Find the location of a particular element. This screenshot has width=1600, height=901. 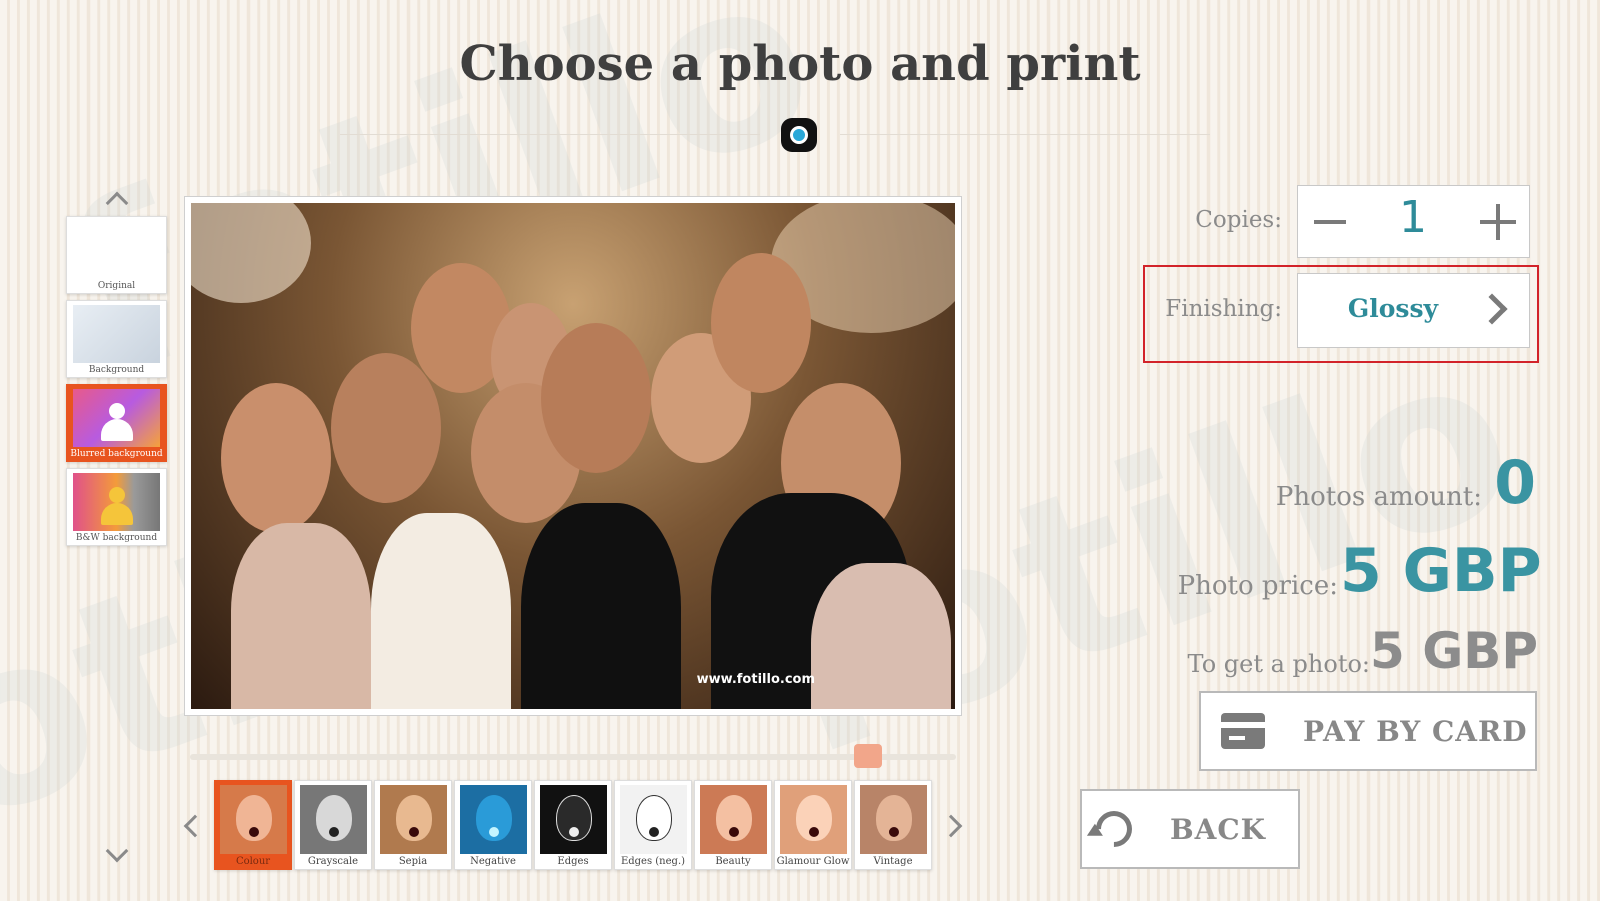

filter-label: Sepia is located at coordinates (413, 861).